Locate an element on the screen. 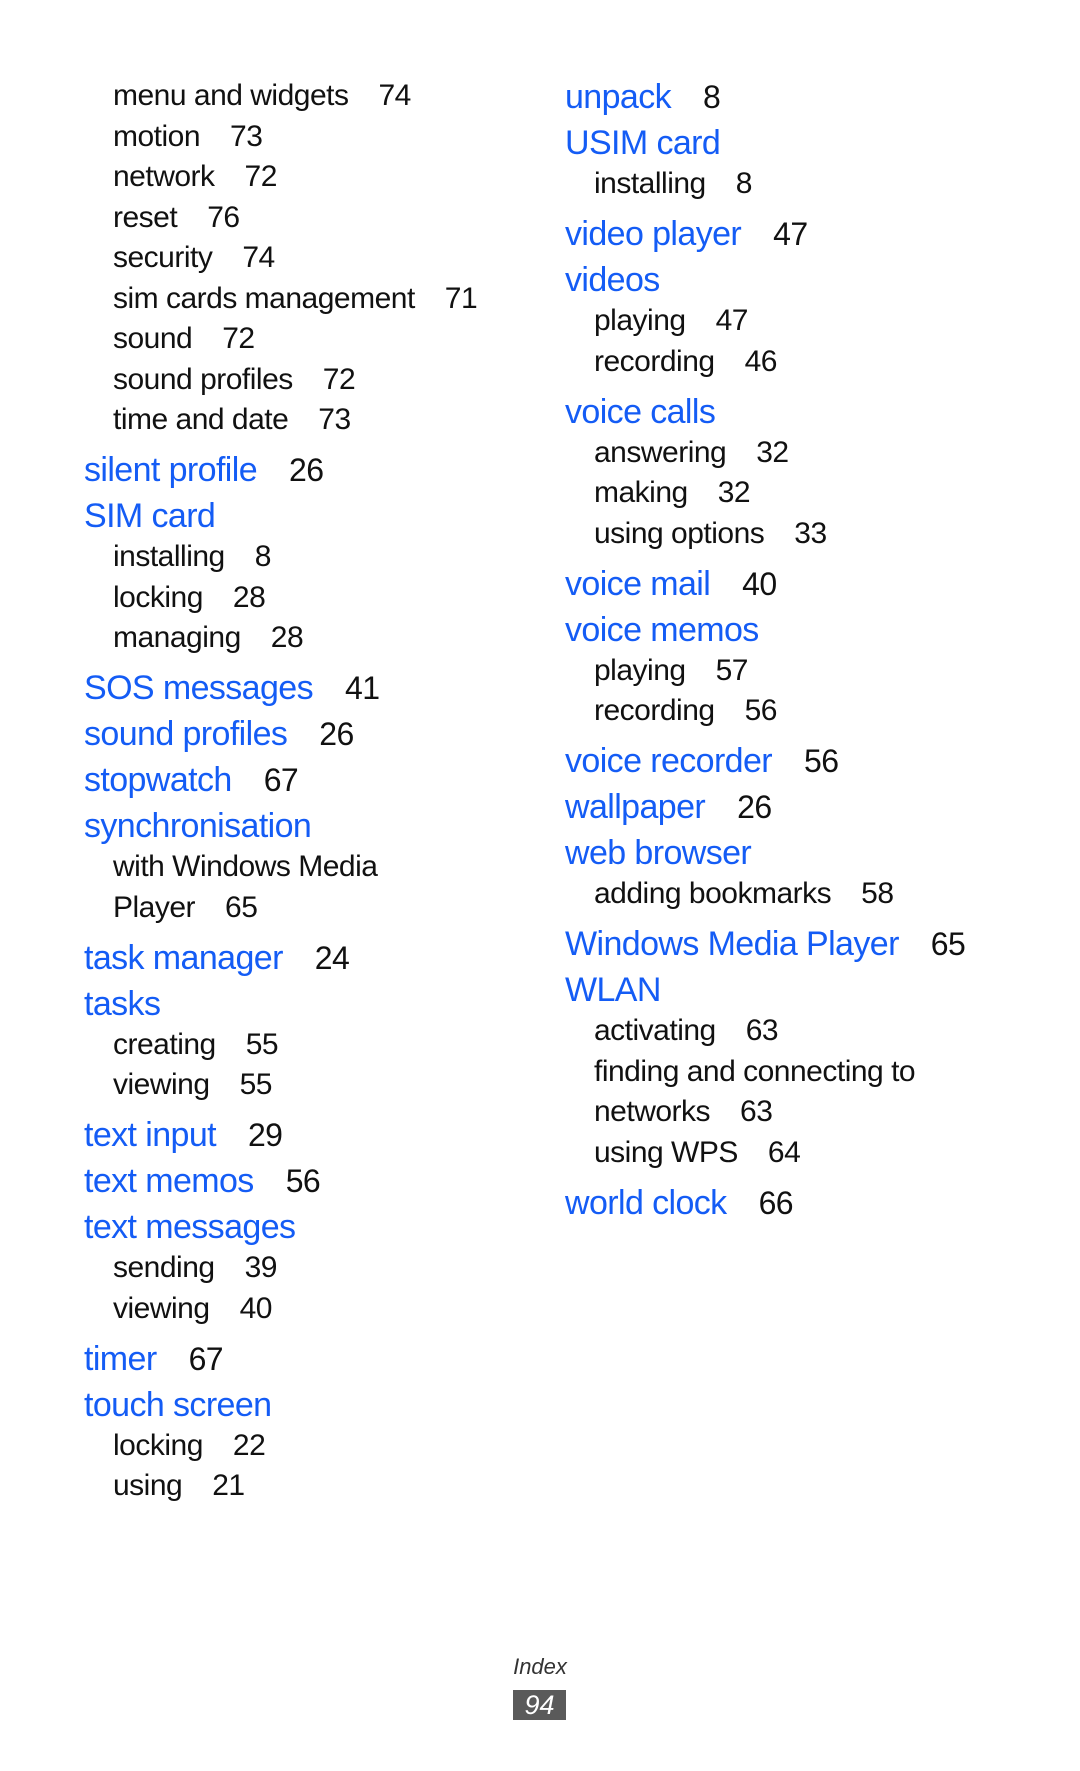  index-subentry: activating 63 is located at coordinates (686, 1031).